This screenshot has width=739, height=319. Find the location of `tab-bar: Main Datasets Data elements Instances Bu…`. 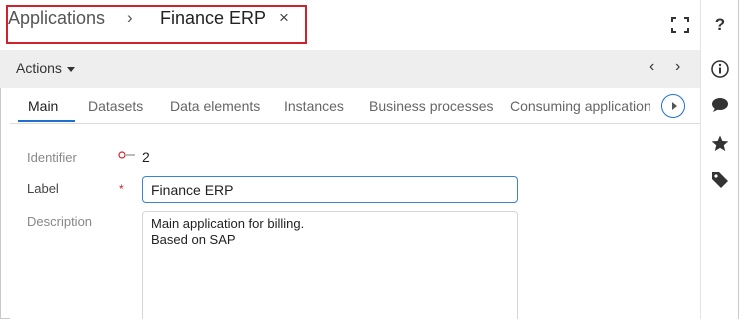

tab-bar: Main Datasets Data elements Instances Bu… is located at coordinates (355, 106).